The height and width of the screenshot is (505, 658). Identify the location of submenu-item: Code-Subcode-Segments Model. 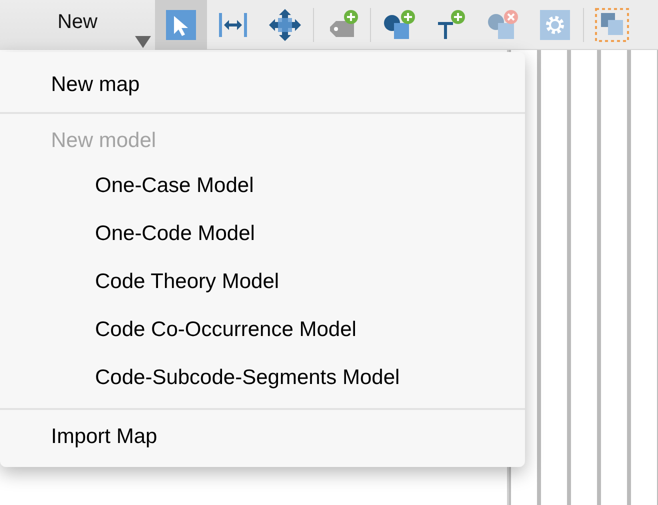
(262, 378).